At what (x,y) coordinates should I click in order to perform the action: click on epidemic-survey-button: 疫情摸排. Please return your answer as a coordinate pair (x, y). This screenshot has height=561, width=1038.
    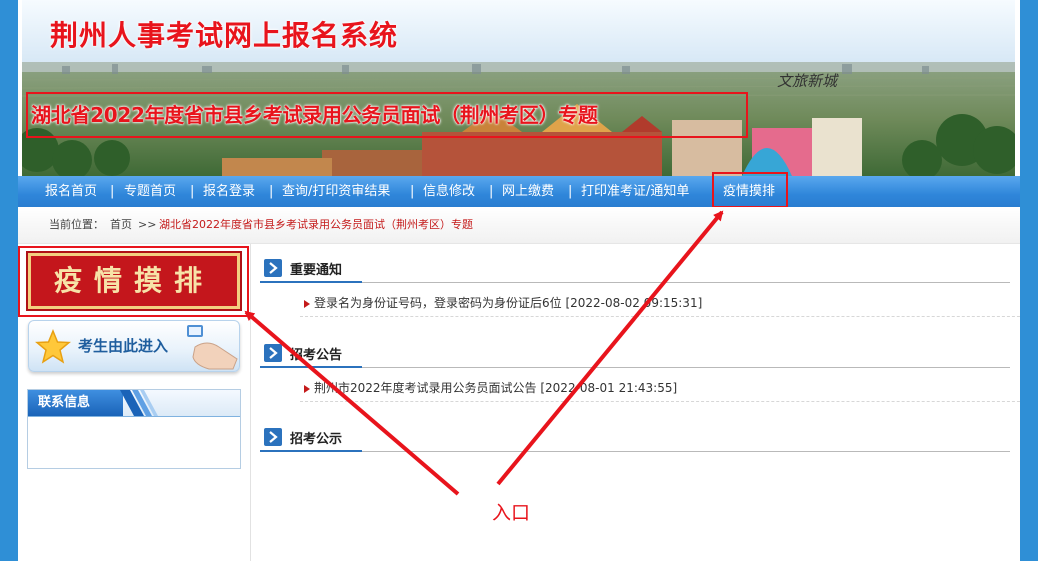
    Looking at the image, I should click on (134, 281).